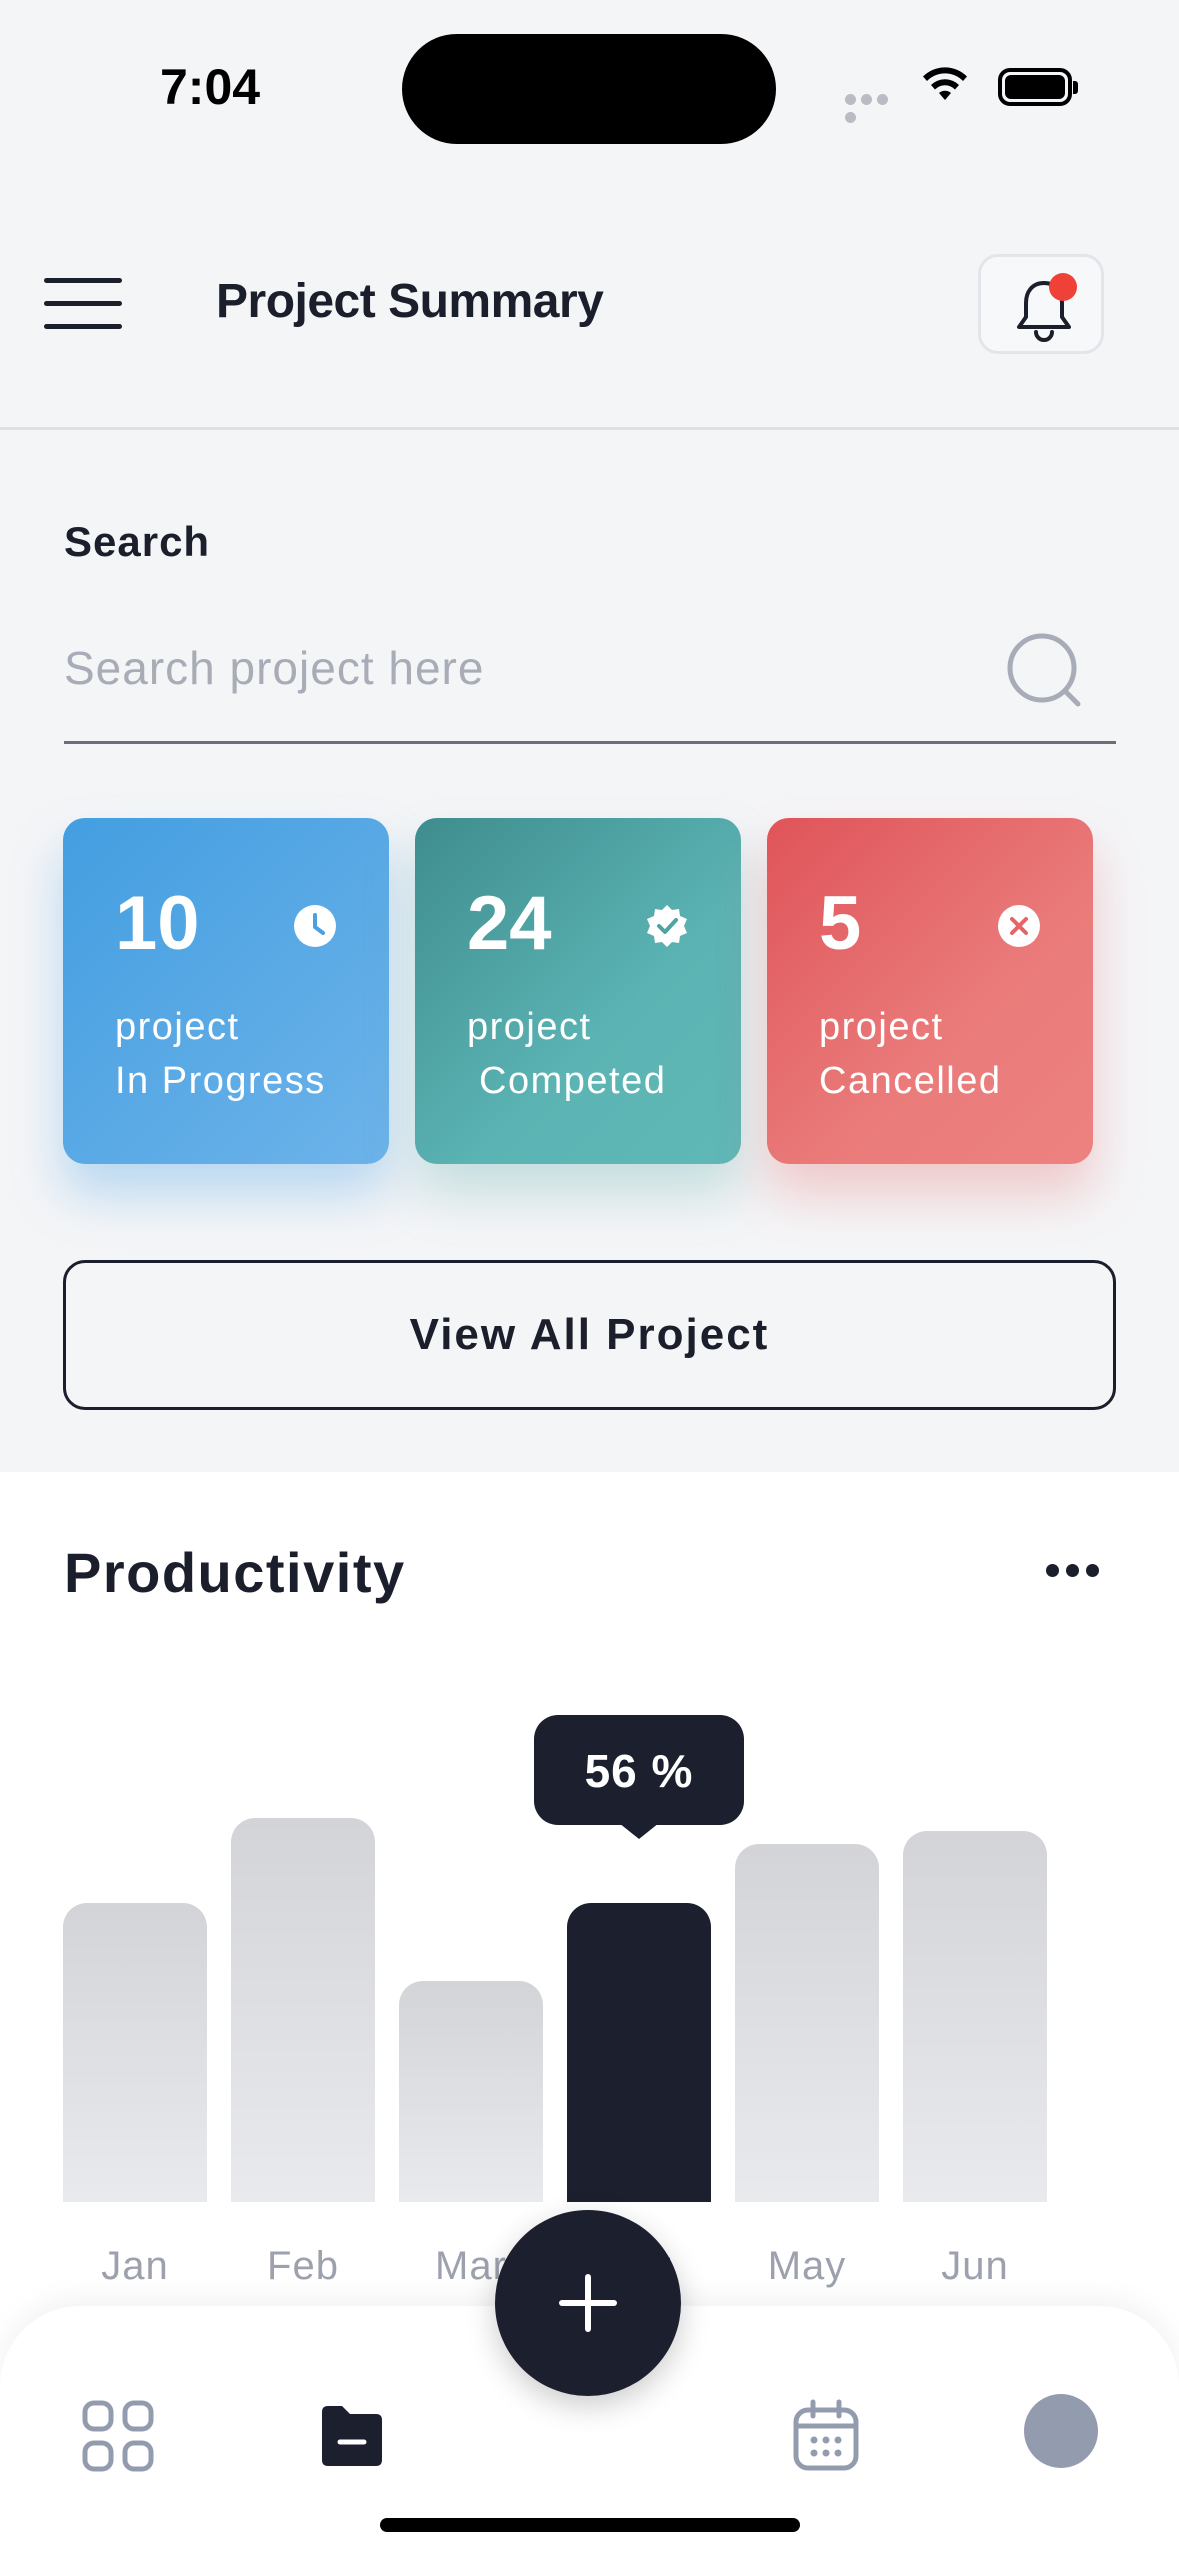 This screenshot has width=1179, height=2556. I want to click on search-input, so click(529, 668).